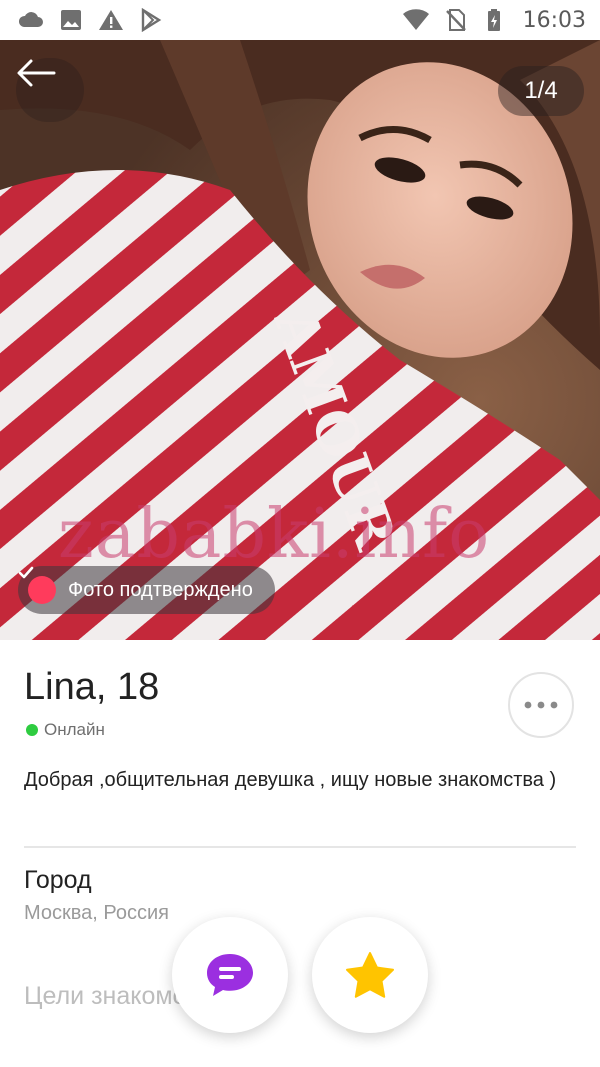 The height and width of the screenshot is (1067, 600). I want to click on image-icon, so click(71, 20).